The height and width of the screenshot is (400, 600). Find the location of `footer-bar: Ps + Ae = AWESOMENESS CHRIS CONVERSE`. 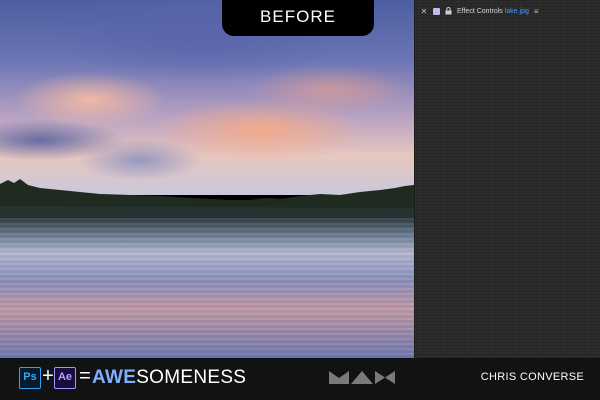

footer-bar: Ps + Ae = AWESOMENESS CHRIS CONVERSE is located at coordinates (300, 379).